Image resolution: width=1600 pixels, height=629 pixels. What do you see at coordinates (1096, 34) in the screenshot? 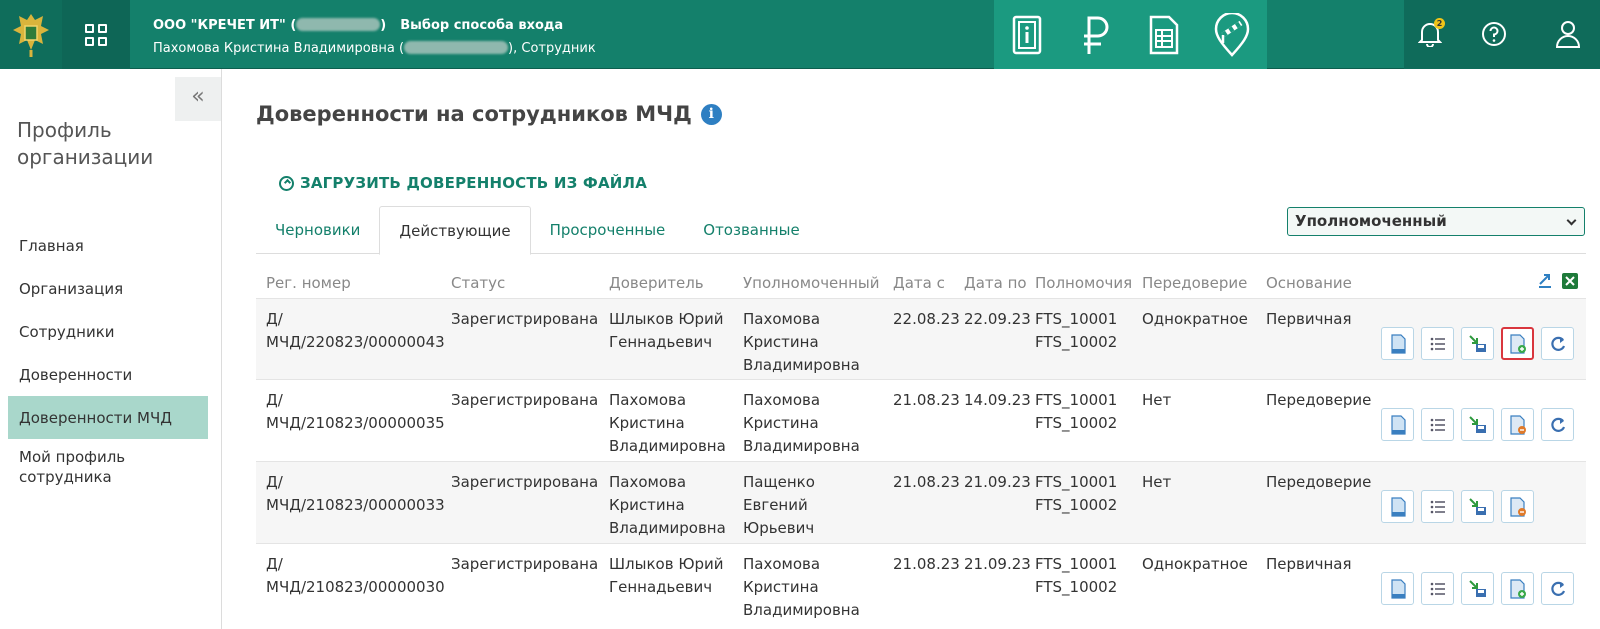
I see `payments-service-button` at bounding box center [1096, 34].